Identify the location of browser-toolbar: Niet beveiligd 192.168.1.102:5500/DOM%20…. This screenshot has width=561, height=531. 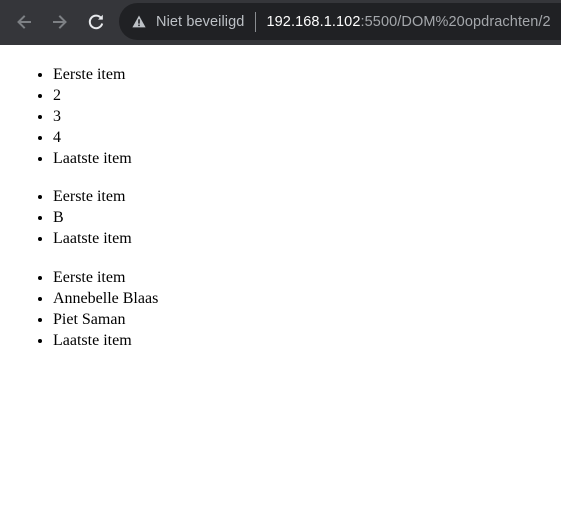
(280, 22).